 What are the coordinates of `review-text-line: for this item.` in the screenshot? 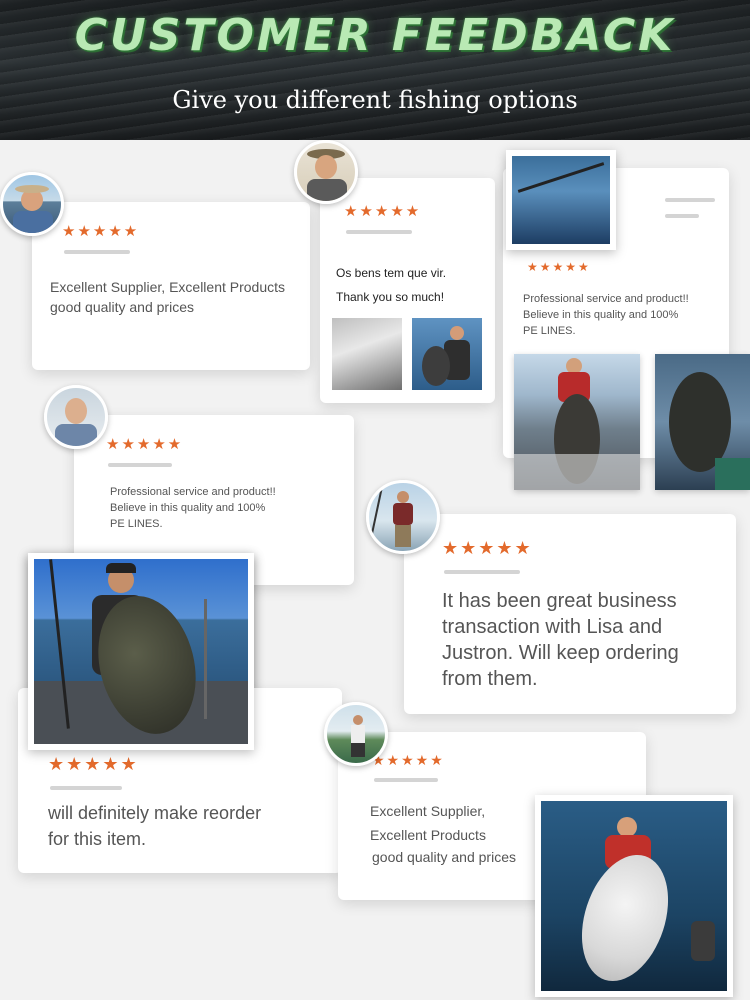 It's located at (97, 839).